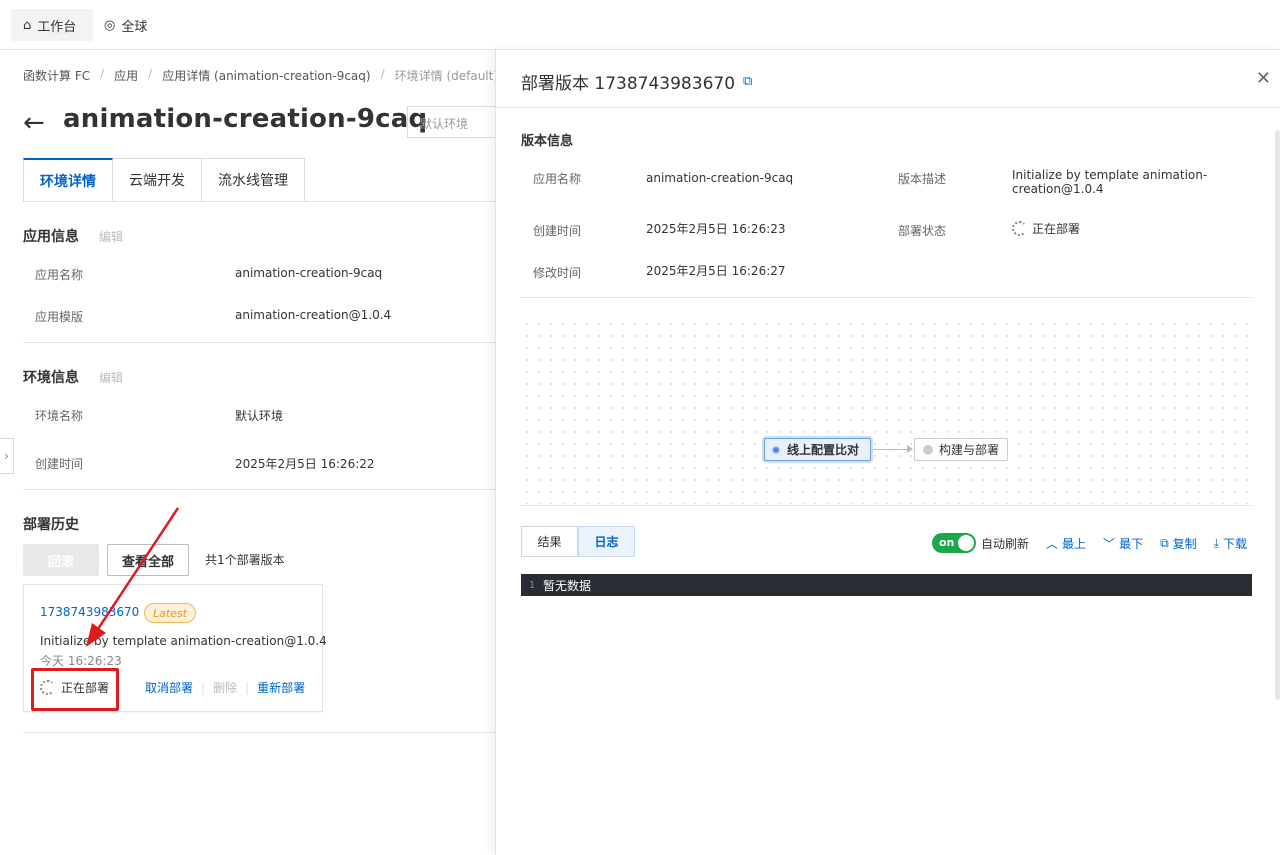 This screenshot has height=855, width=1280. What do you see at coordinates (169, 687) in the screenshot?
I see `cancel-deploy-link: 取消部署` at bounding box center [169, 687].